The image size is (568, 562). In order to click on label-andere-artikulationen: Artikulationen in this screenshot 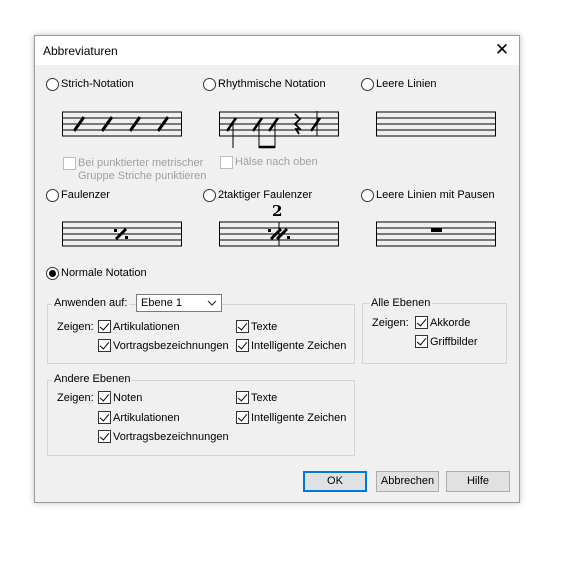, I will do `click(146, 418)`.